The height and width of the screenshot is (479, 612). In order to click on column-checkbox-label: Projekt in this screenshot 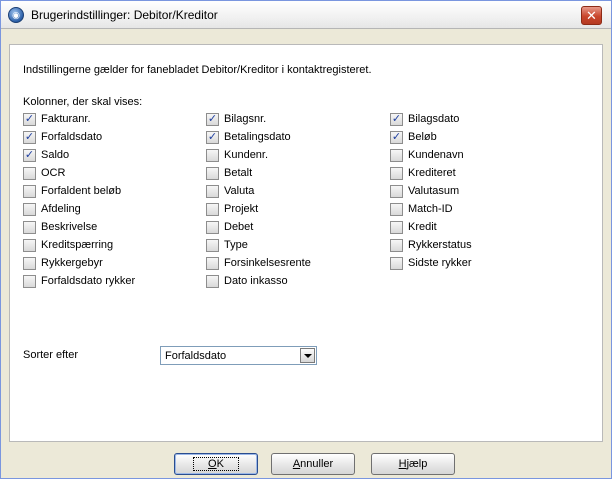, I will do `click(241, 209)`.